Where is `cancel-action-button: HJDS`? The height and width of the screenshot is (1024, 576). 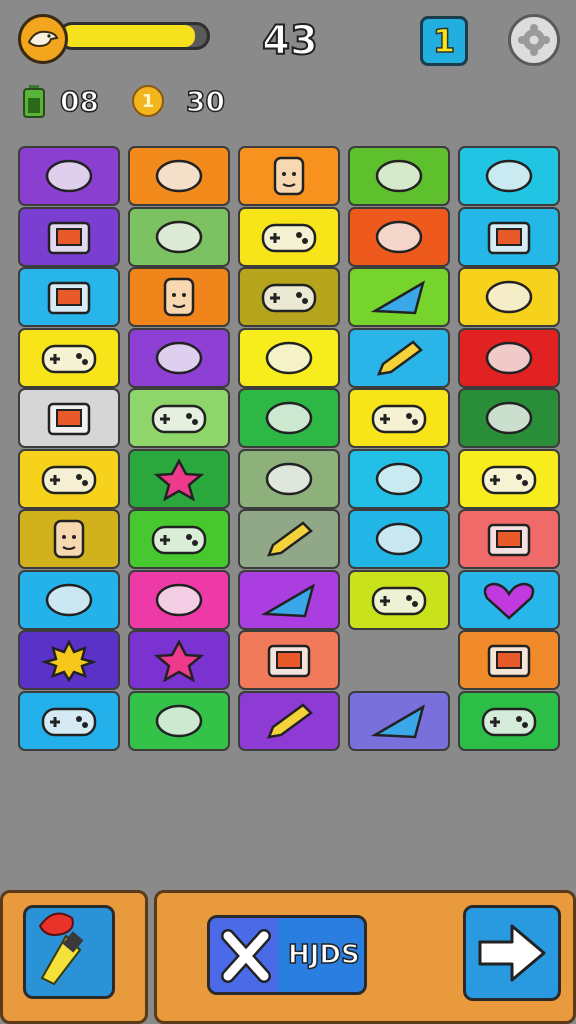
cancel-action-button: HJDS is located at coordinates (287, 955).